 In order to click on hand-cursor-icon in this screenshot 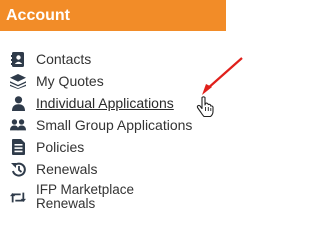, I will do `click(205, 107)`.